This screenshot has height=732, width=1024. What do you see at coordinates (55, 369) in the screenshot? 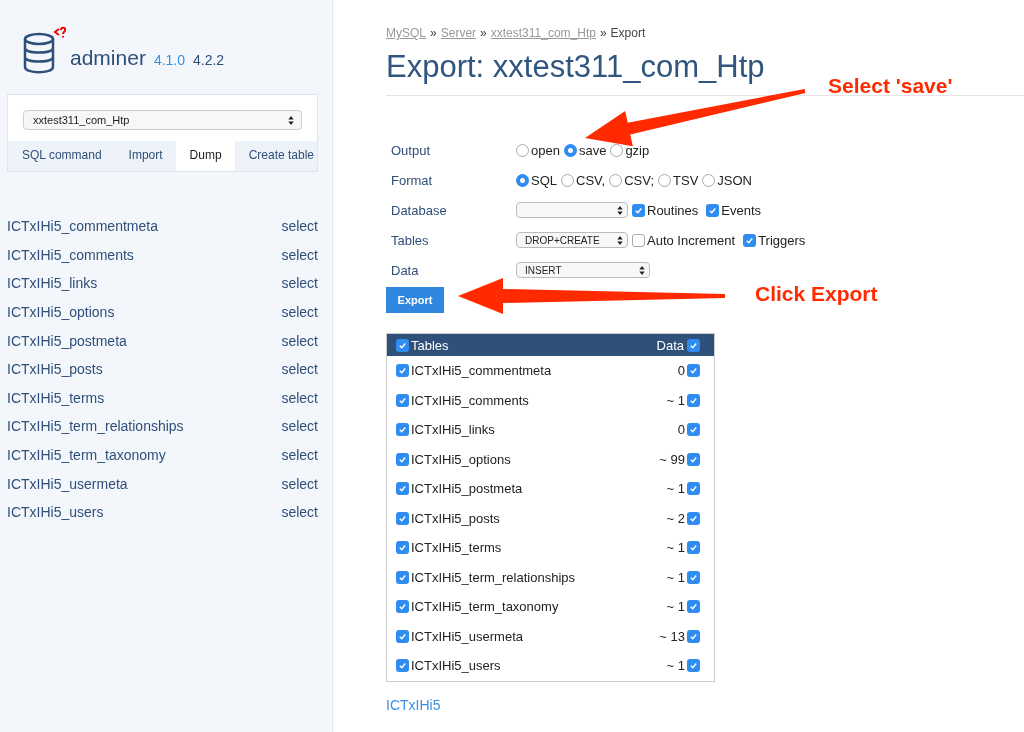
I see `table-link: ICTxIHi5_posts` at bounding box center [55, 369].